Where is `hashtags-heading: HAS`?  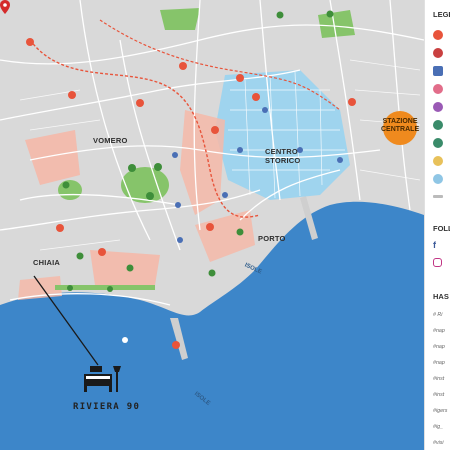
hashtags-heading: HAS is located at coordinates (441, 296).